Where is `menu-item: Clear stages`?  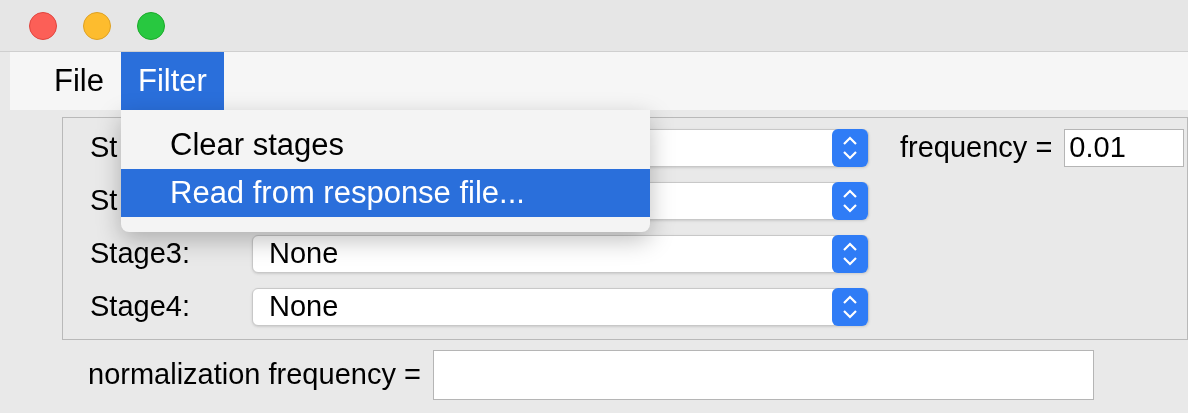
menu-item: Clear stages is located at coordinates (385, 145).